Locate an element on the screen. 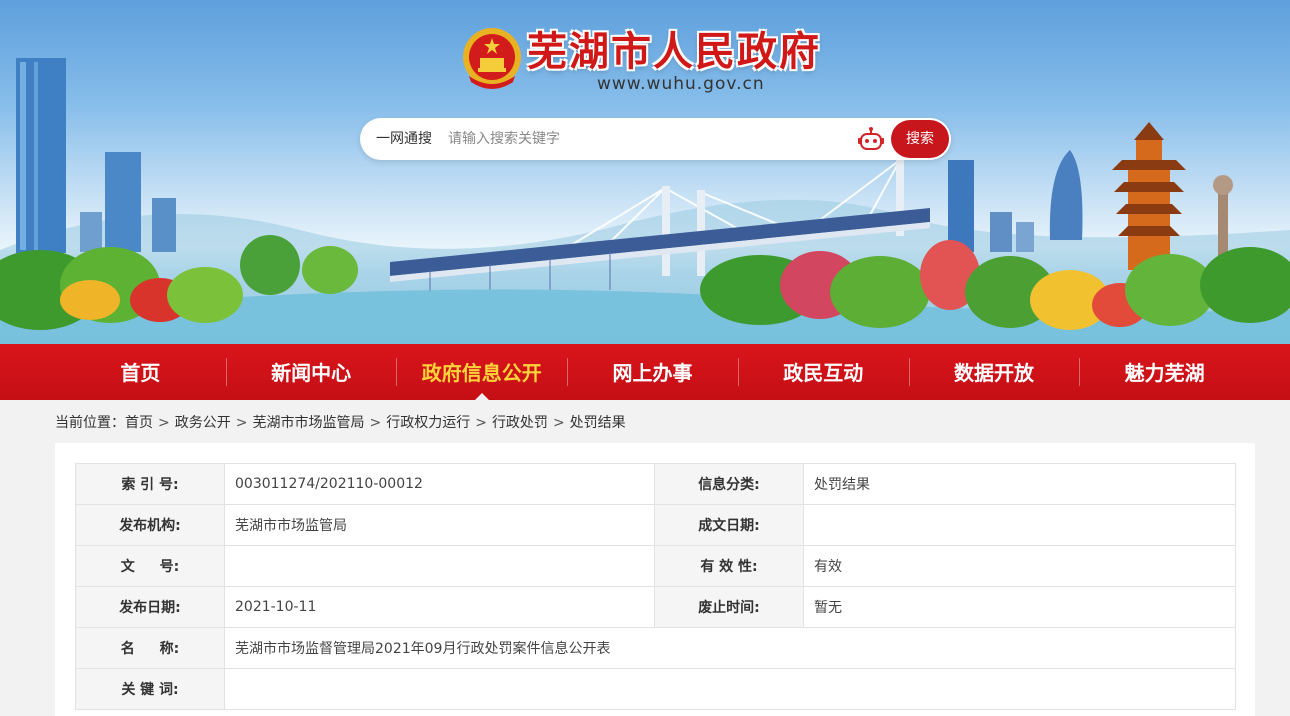  keywords-label: 关 键 词: is located at coordinates (150, 689).